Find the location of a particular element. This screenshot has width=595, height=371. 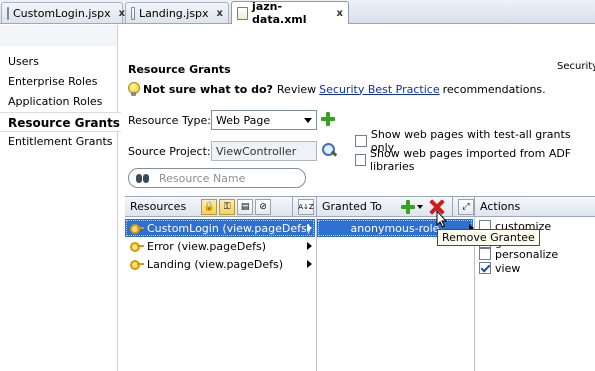

granted-to-header: Granted To is located at coordinates (385, 207).